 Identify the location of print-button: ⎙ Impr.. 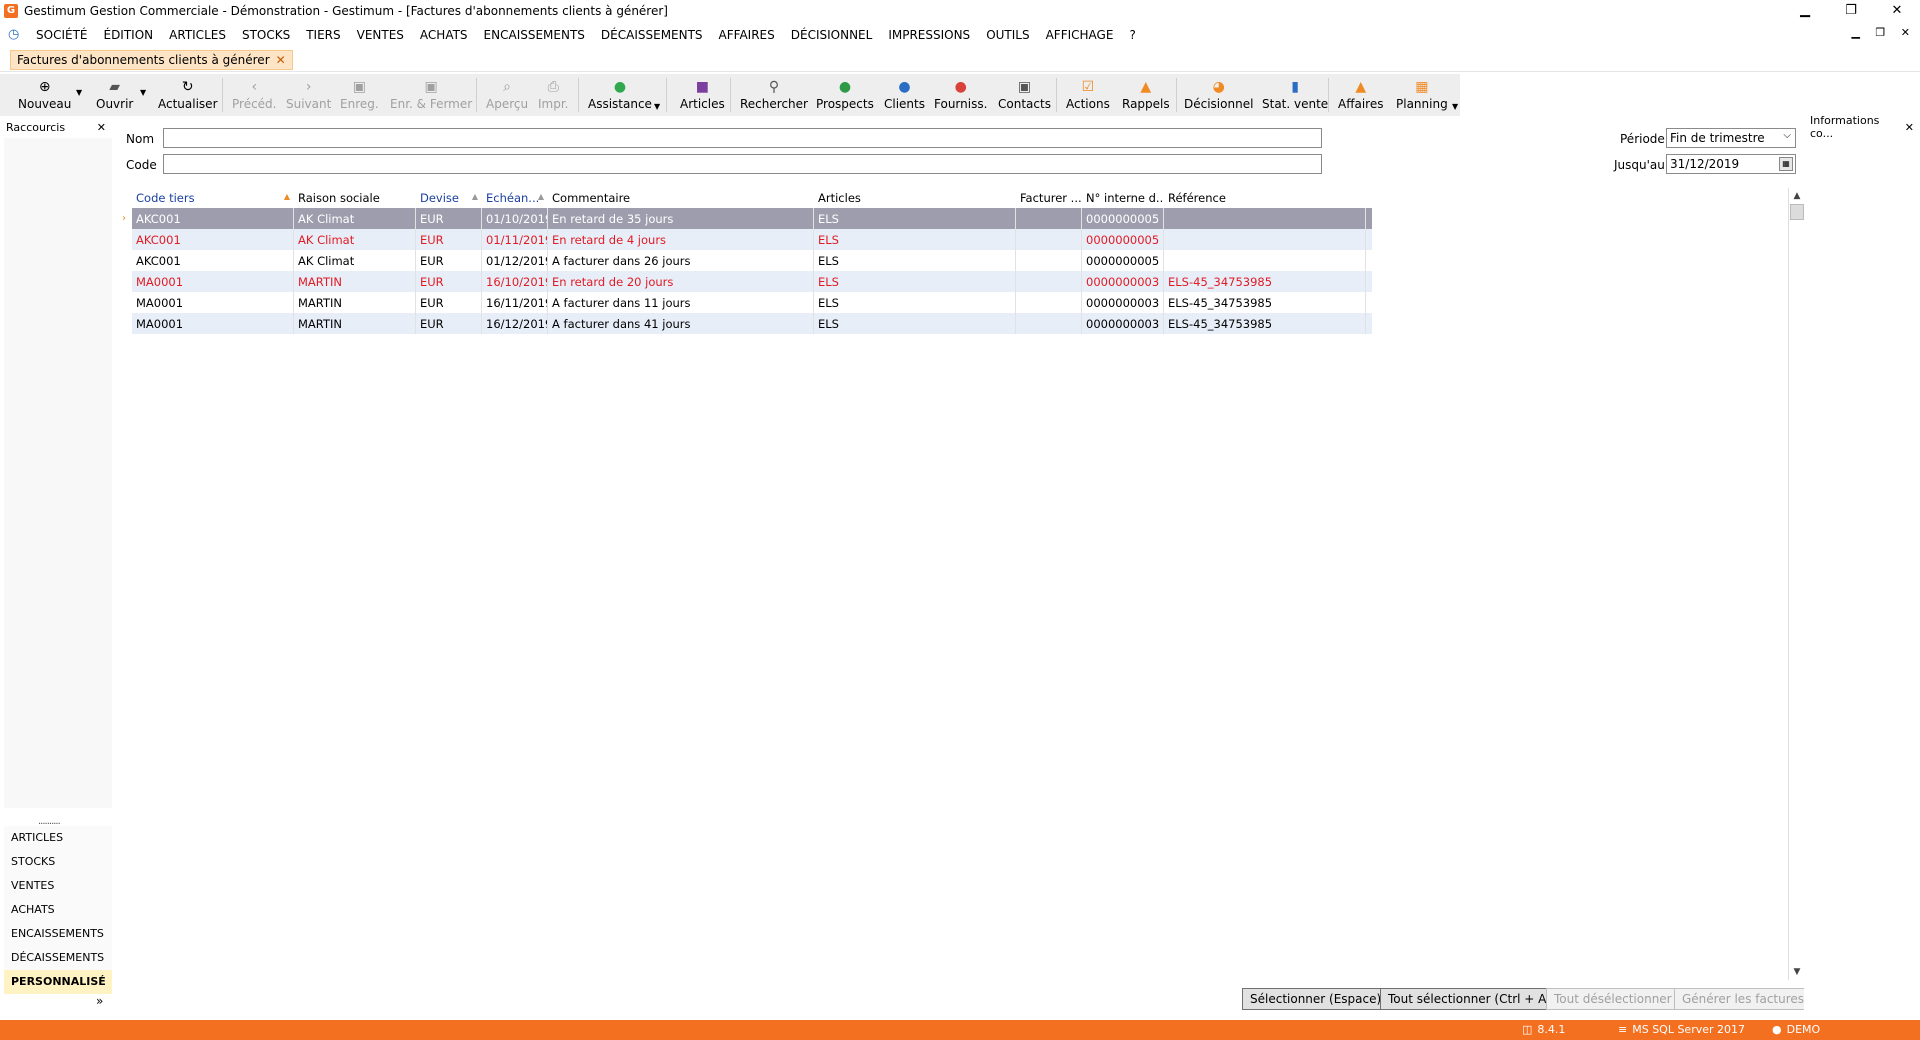
(553, 95).